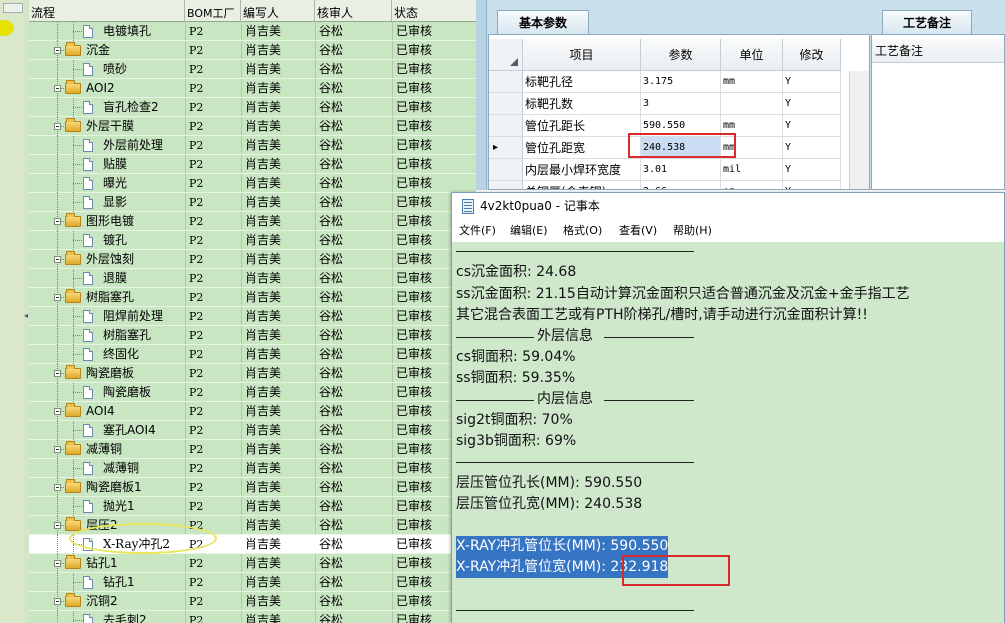  I want to click on menu-file: 文件(F), so click(477, 231).